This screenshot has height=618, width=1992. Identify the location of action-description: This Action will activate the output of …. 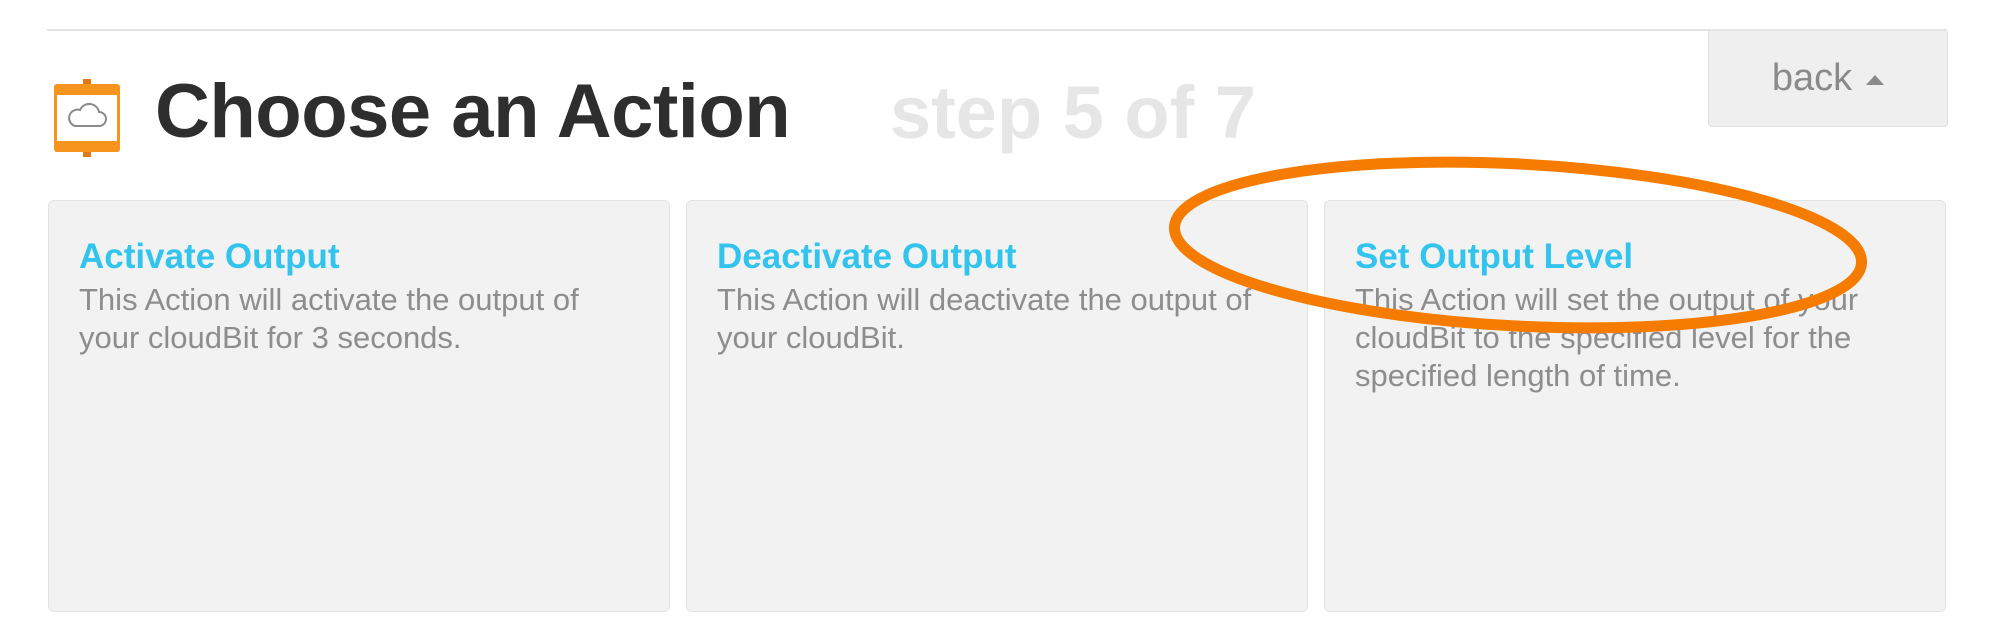
(329, 318).